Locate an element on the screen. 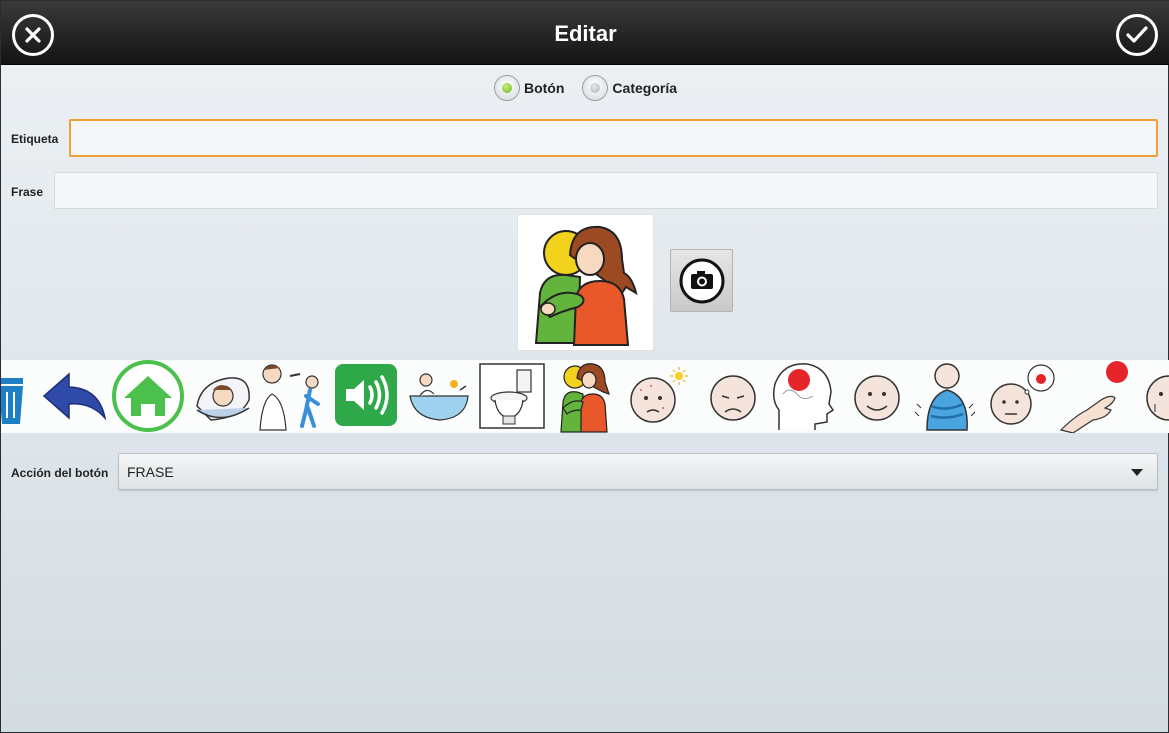 The width and height of the screenshot is (1169, 733). radio-boton-label: Botón is located at coordinates (544, 88).